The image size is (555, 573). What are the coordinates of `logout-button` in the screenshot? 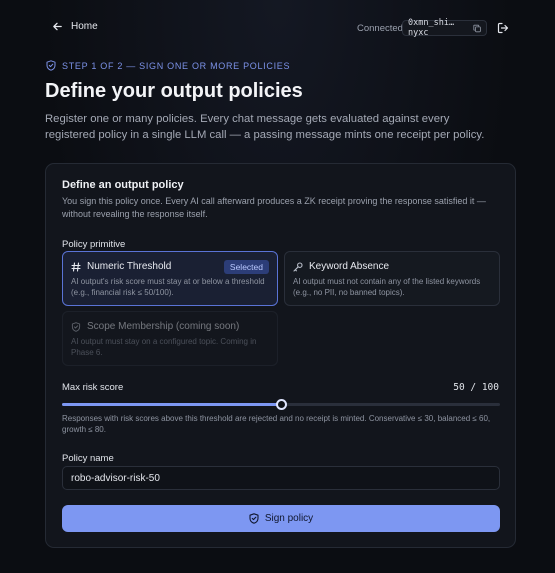 It's located at (504, 28).